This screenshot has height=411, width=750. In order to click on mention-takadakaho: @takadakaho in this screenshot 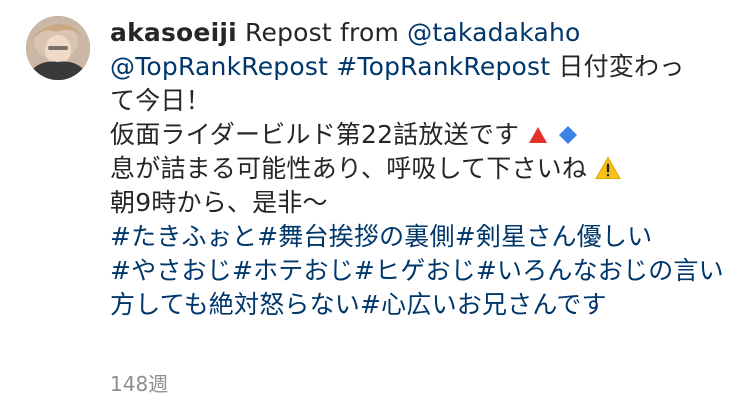, I will do `click(493, 32)`.